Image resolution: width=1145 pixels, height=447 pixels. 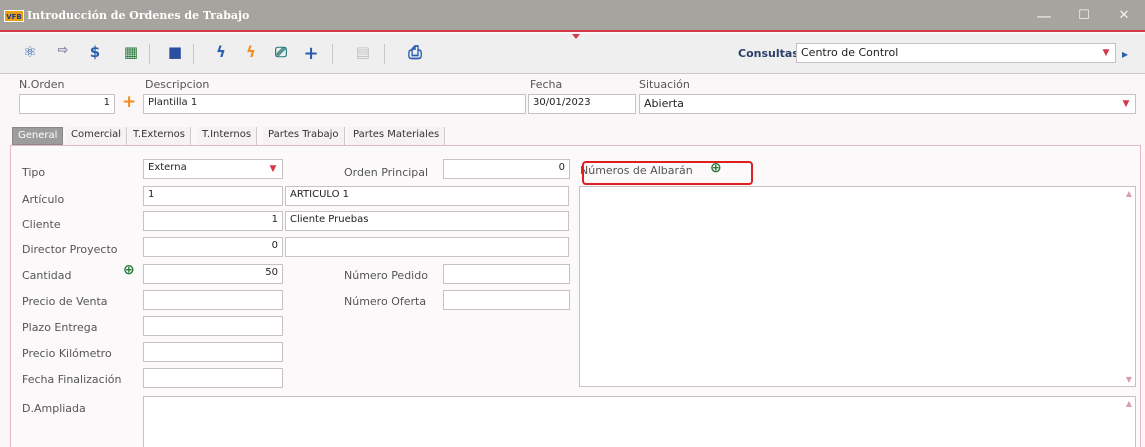 What do you see at coordinates (639, 421) in the screenshot?
I see `d-ampliada-textarea: ▲` at bounding box center [639, 421].